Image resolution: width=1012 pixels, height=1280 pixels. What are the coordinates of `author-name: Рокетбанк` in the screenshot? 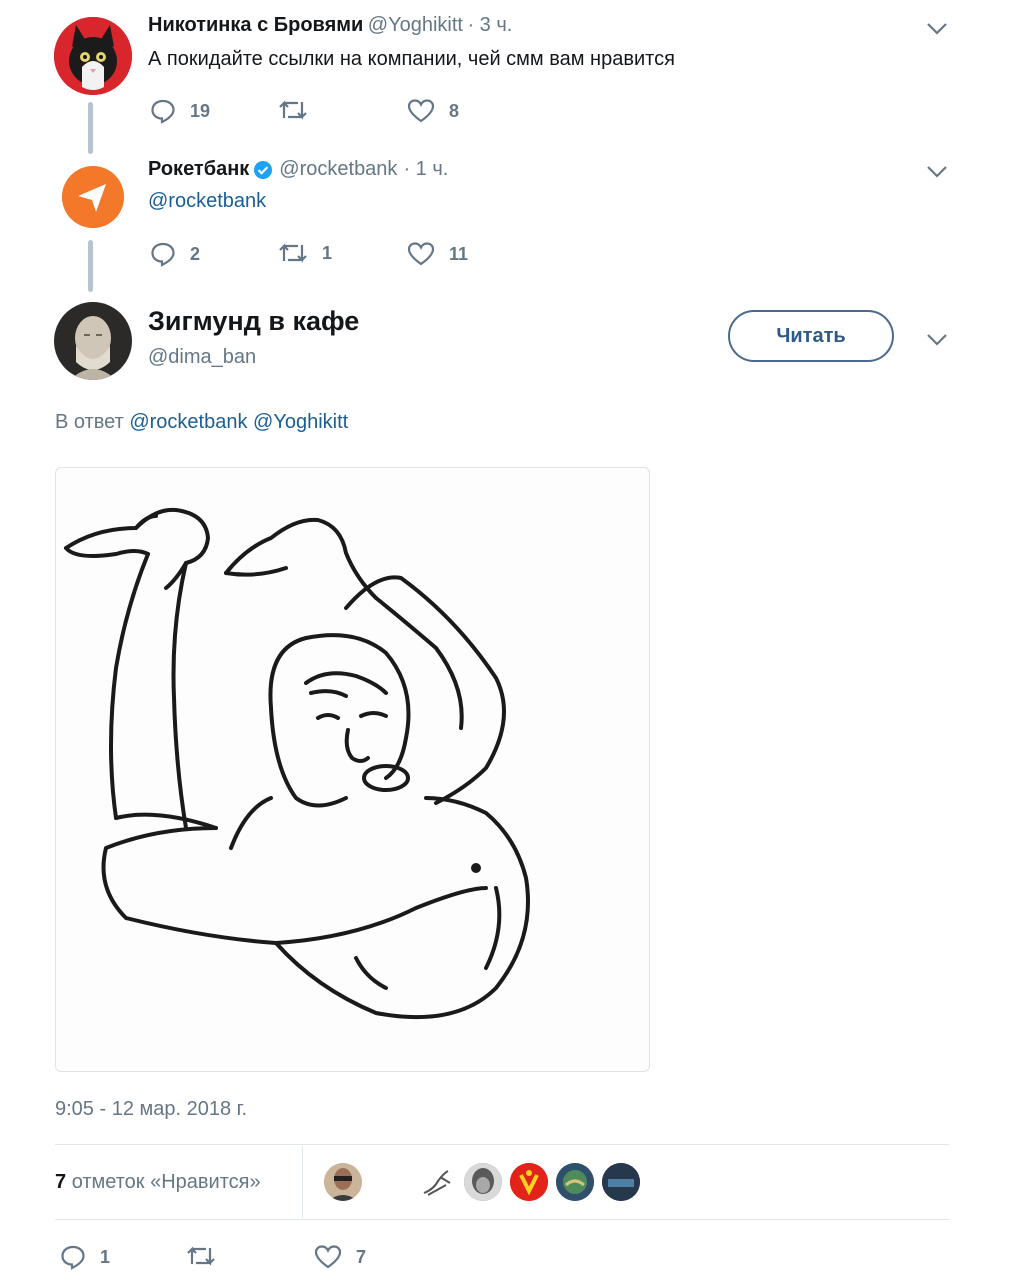 It's located at (198, 169).